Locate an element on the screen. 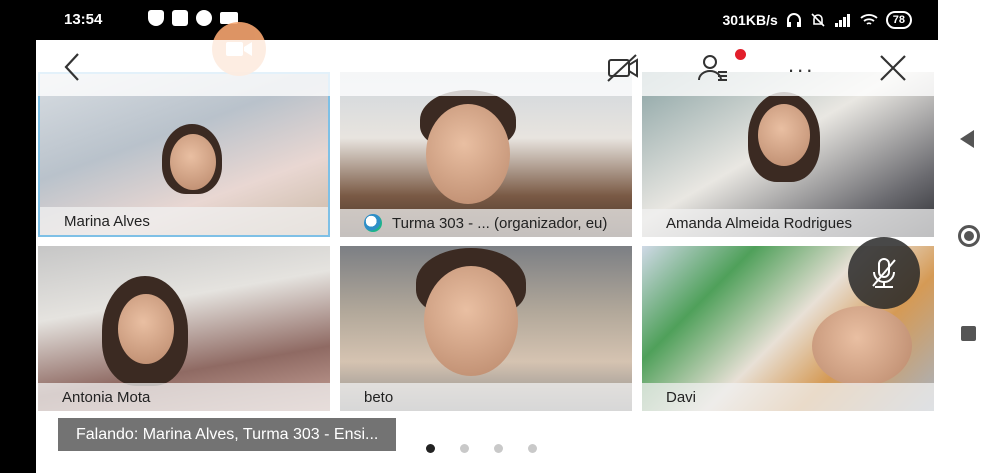 The width and height of the screenshot is (1000, 473). nav-home-icon is located at coordinates (969, 236).